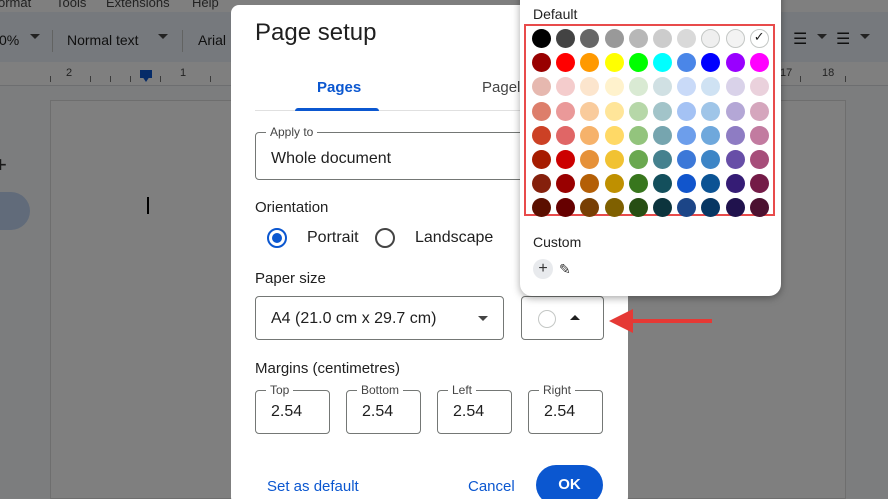  What do you see at coordinates (474, 408) in the screenshot?
I see `margin-left-field: Left 2.54` at bounding box center [474, 408].